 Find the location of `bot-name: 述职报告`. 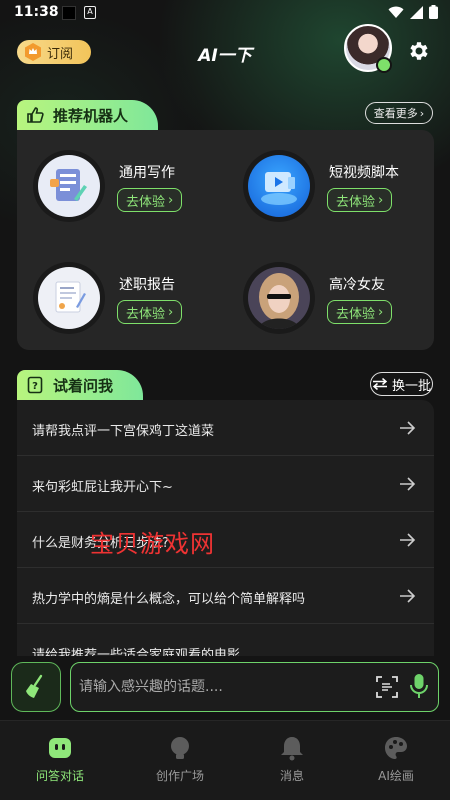

bot-name: 述职报告 is located at coordinates (147, 285).